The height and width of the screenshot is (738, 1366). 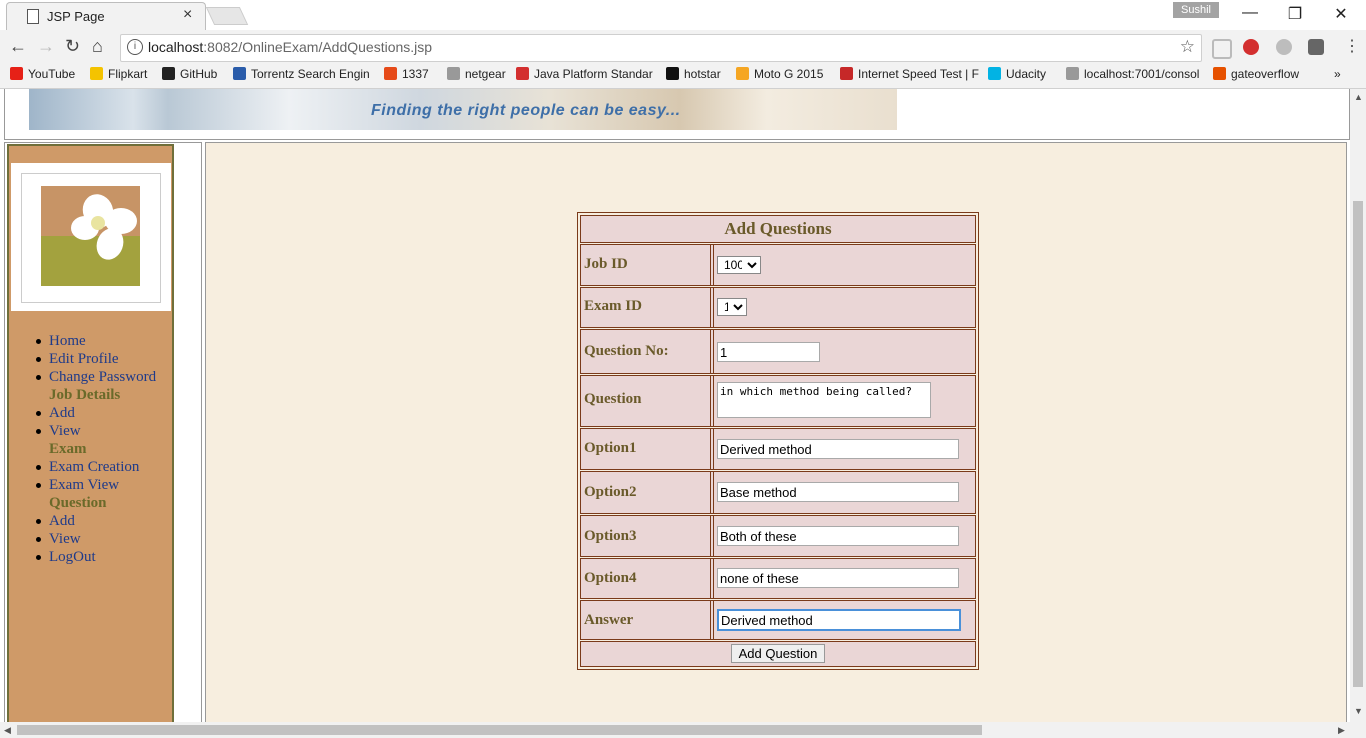 I want to click on question-no-row: Question No:, so click(x=778, y=351).